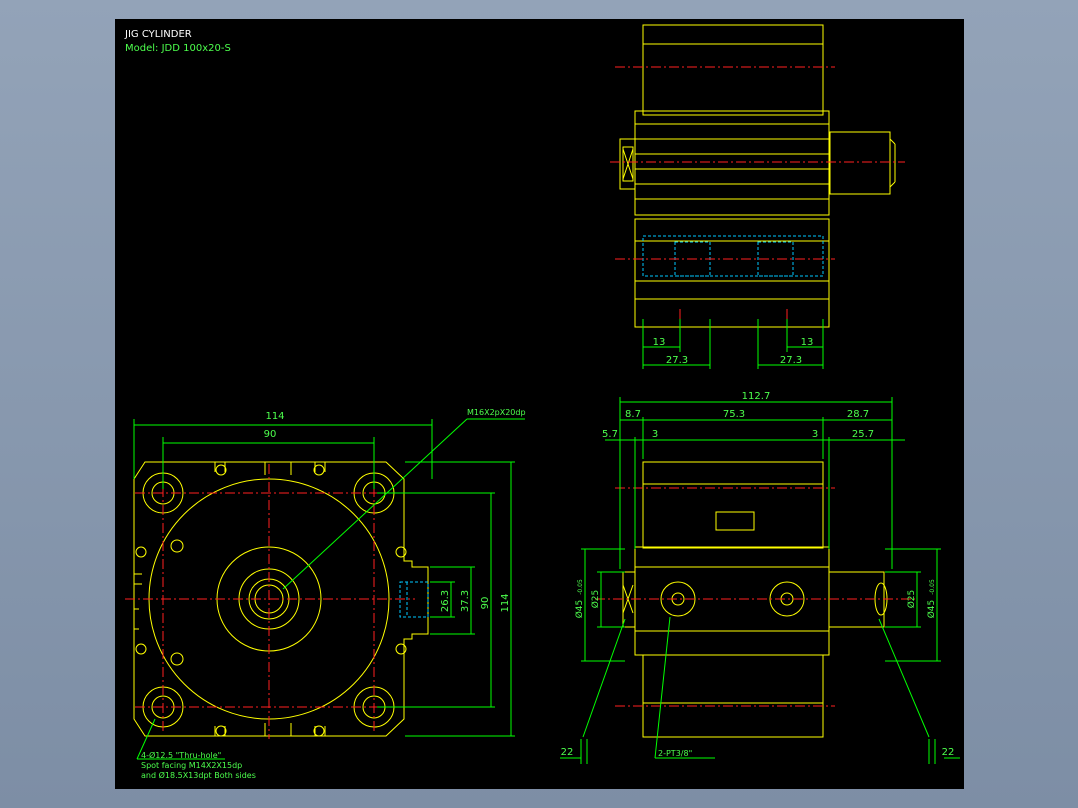 This screenshot has height=808, width=1078. What do you see at coordinates (274, 416) in the screenshot?
I see `dim-front-width-114: 114` at bounding box center [274, 416].